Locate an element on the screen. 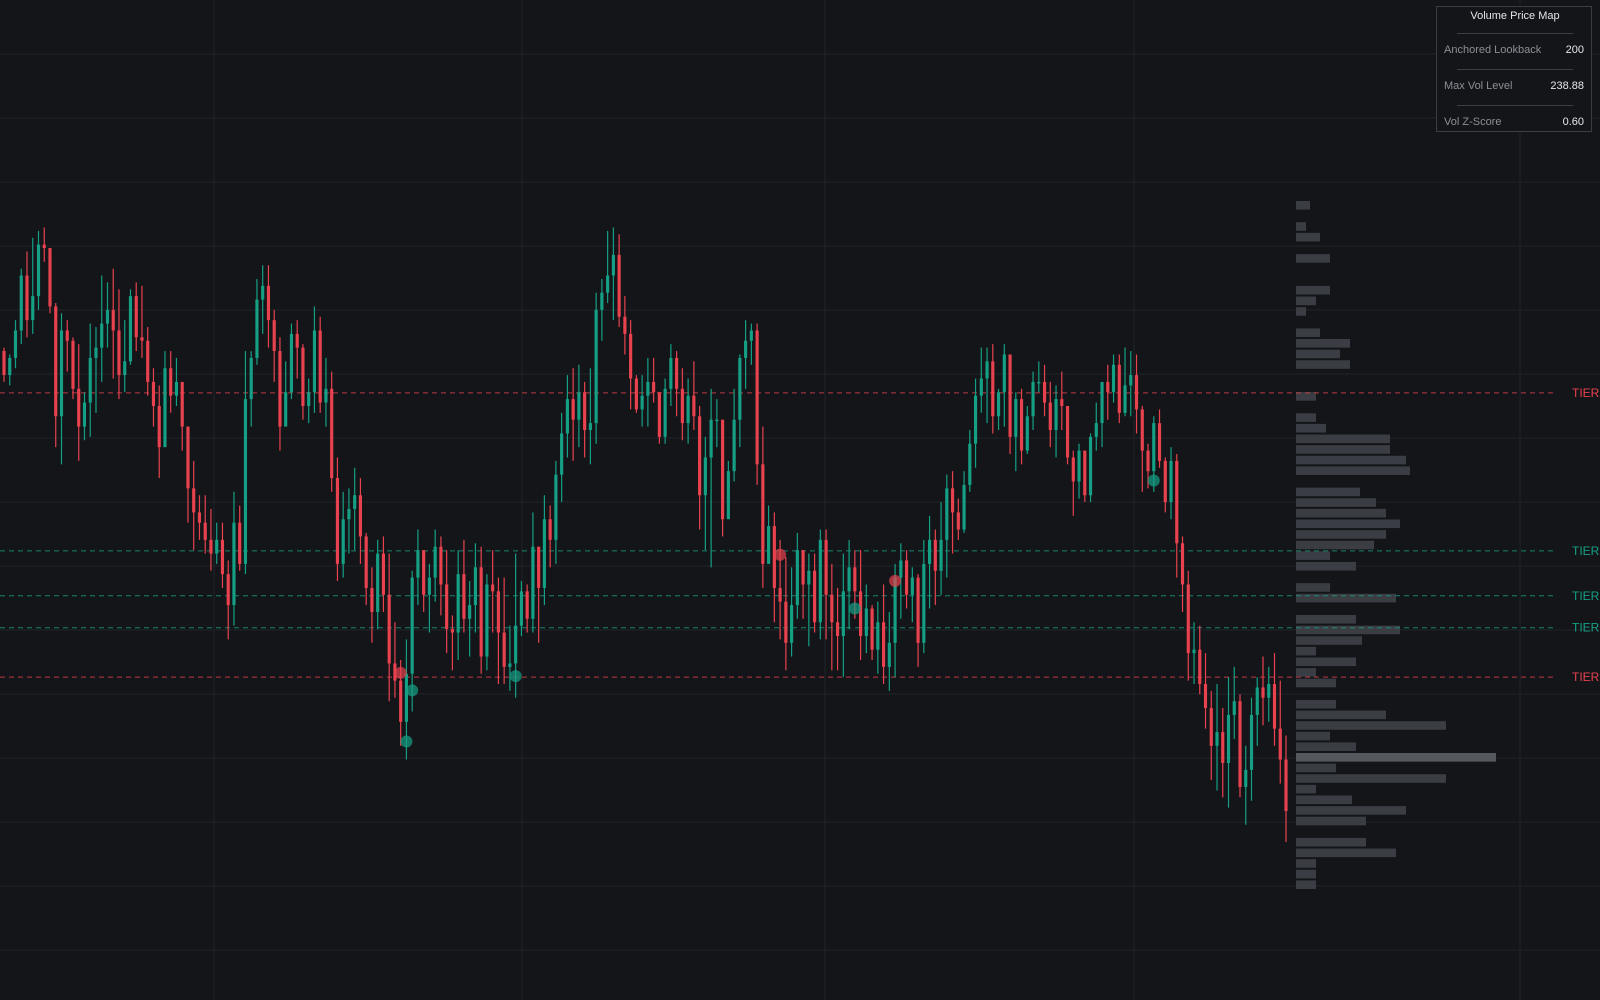 This screenshot has height=1000, width=1600. panel-row-max-vol-level: Max Vol Level 238.88 is located at coordinates (1514, 87).